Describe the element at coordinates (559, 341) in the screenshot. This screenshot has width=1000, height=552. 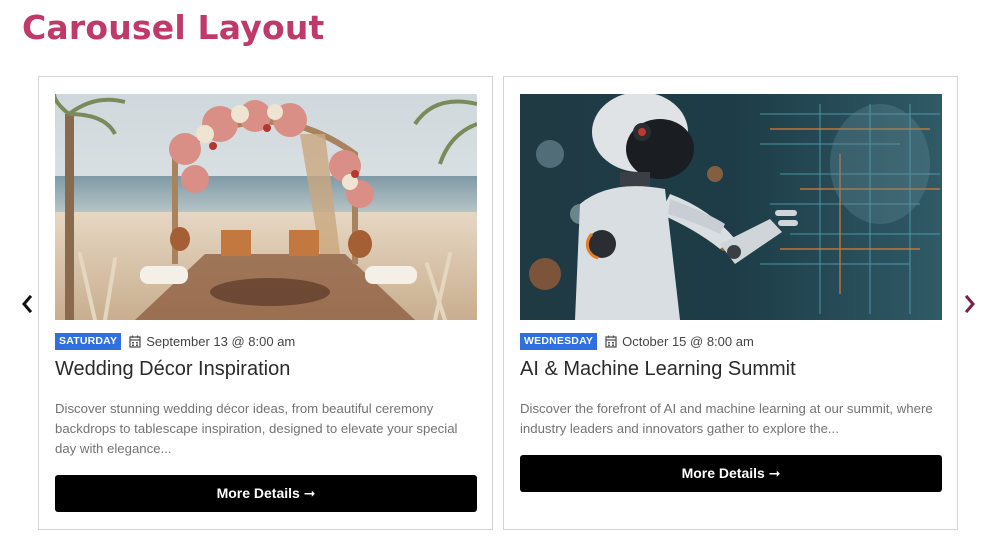
I see `day-badge: WEDNESDAY` at that location.